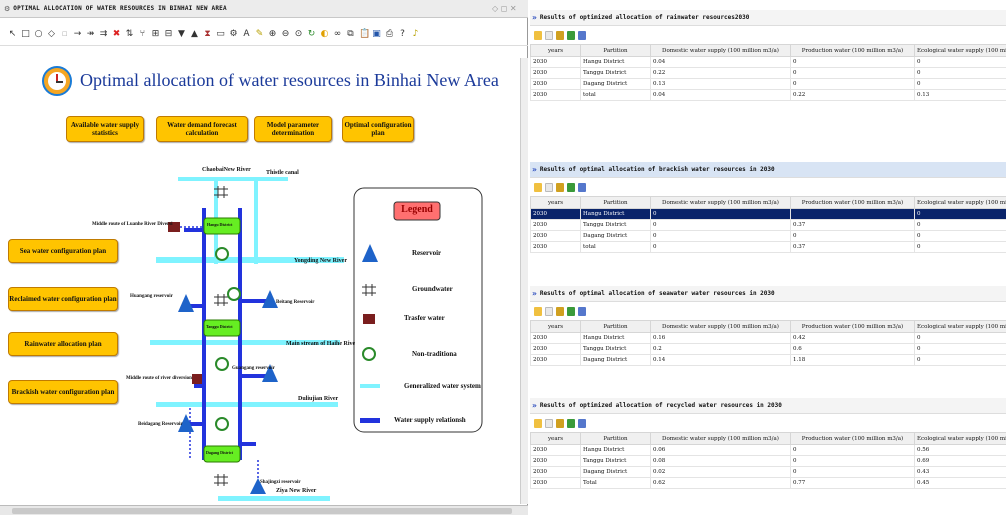 The height and width of the screenshot is (515, 1006). I want to click on down-icon: ▼, so click(181, 34).